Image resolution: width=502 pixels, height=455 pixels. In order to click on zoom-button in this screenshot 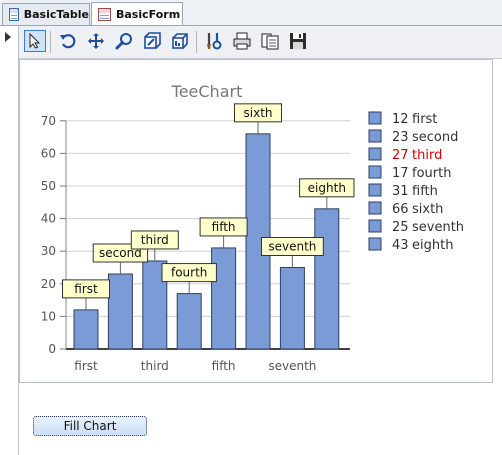, I will do `click(124, 41)`.